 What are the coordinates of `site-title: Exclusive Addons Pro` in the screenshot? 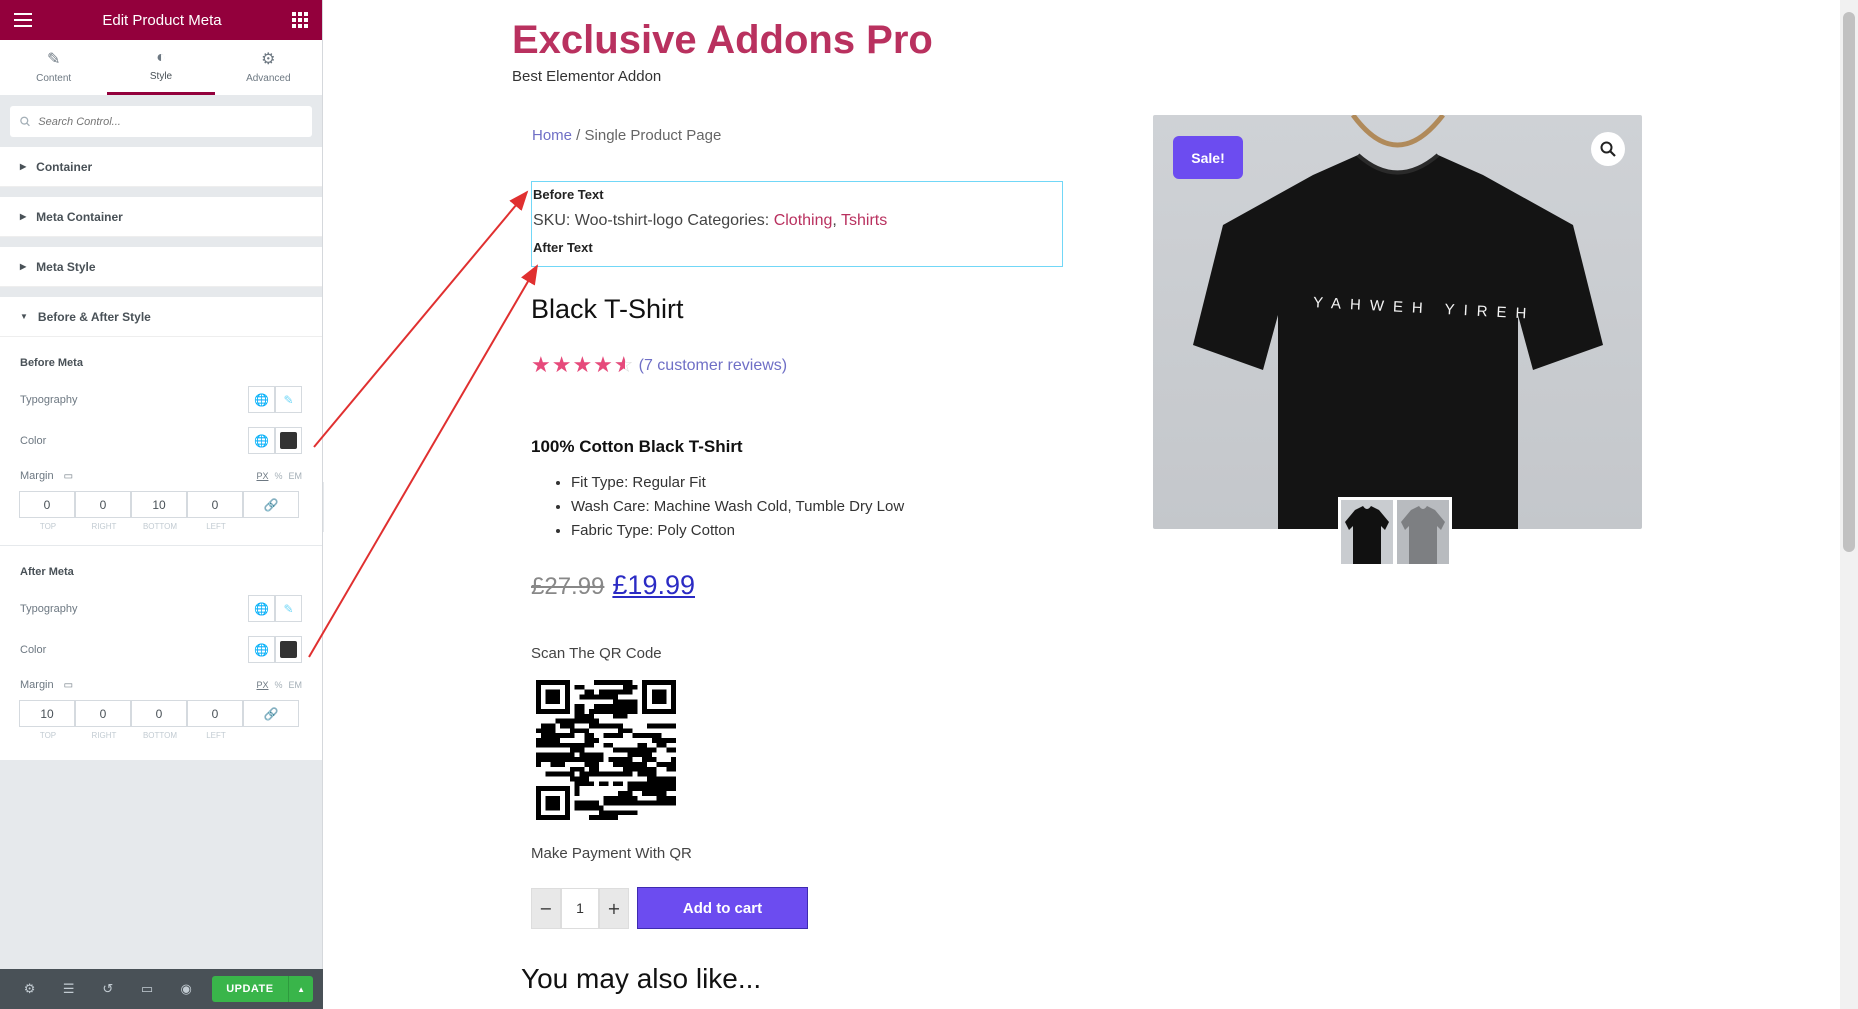 It's located at (722, 40).